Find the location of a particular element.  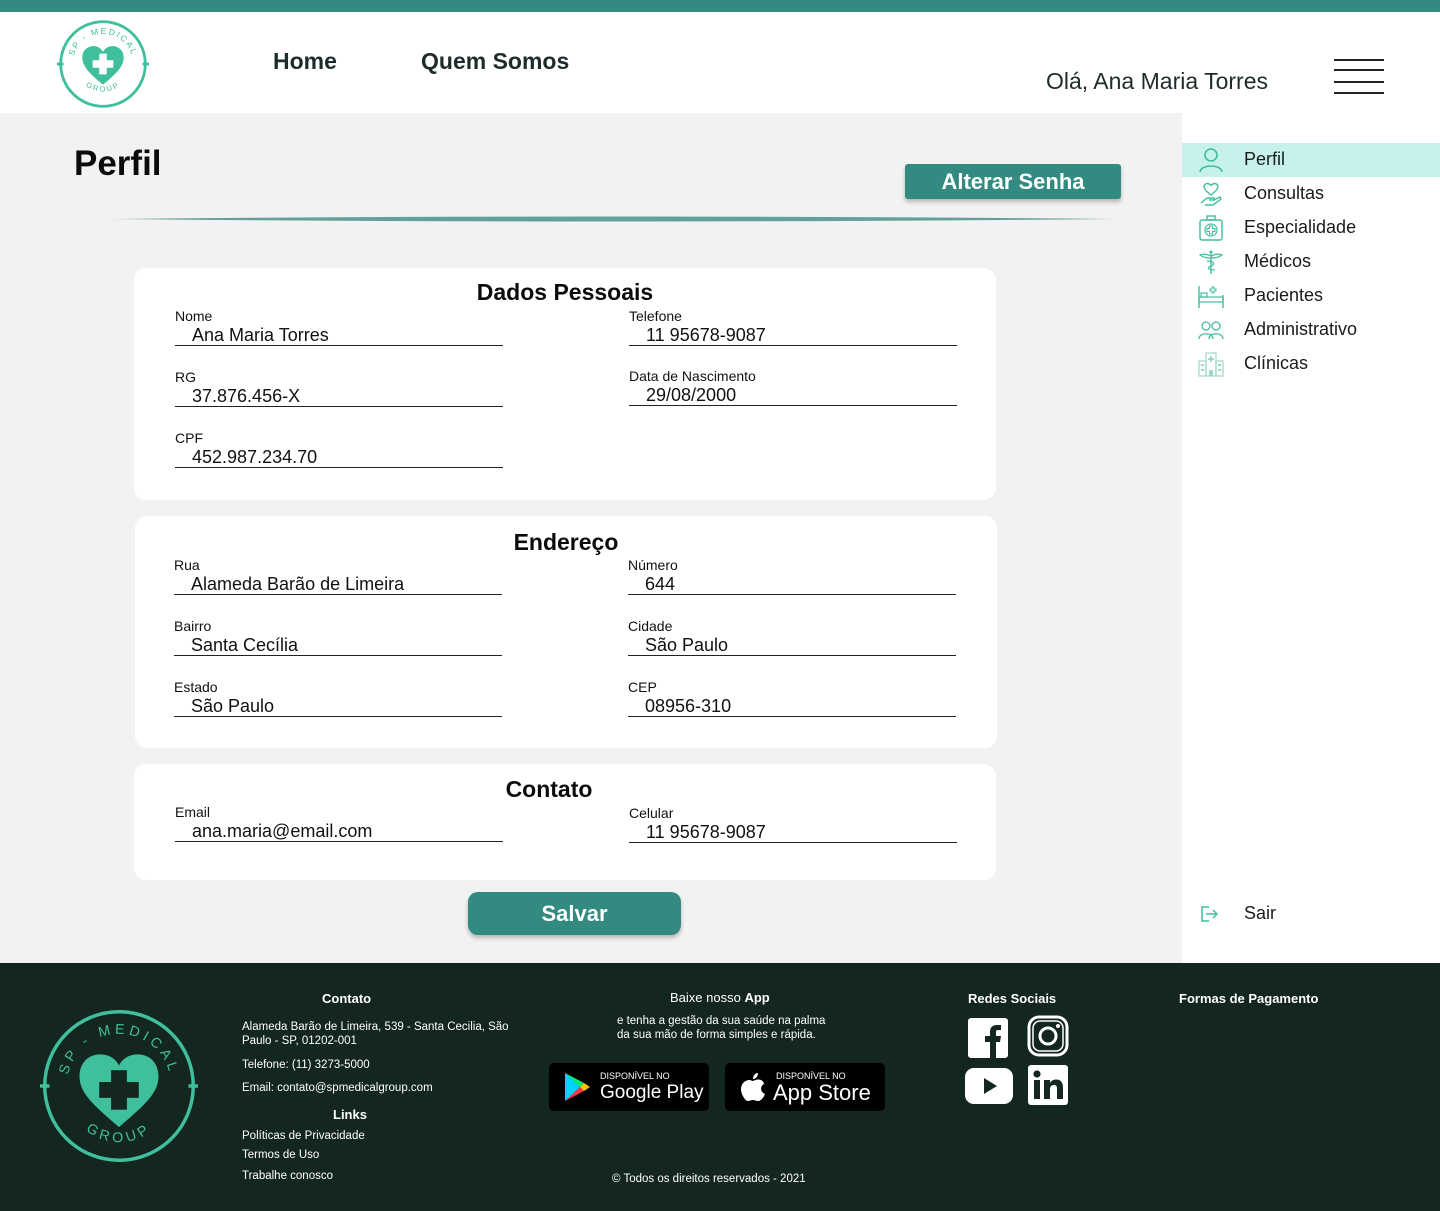

field-label: Data de Nascimento is located at coordinates (692, 376).